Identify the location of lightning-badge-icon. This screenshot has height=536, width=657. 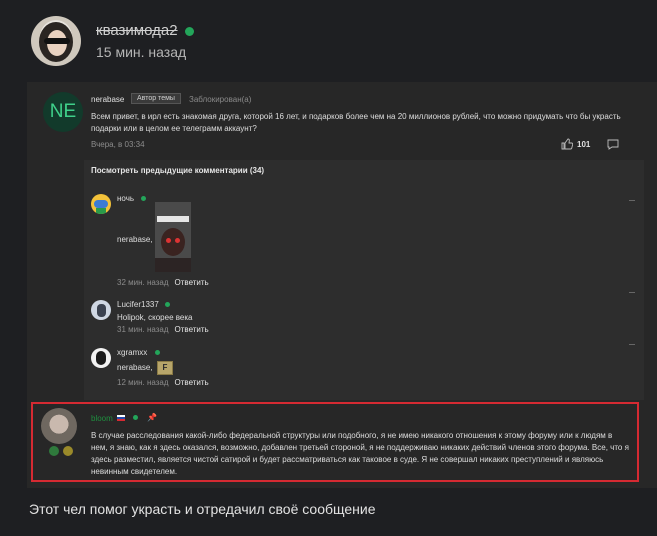
(54, 451).